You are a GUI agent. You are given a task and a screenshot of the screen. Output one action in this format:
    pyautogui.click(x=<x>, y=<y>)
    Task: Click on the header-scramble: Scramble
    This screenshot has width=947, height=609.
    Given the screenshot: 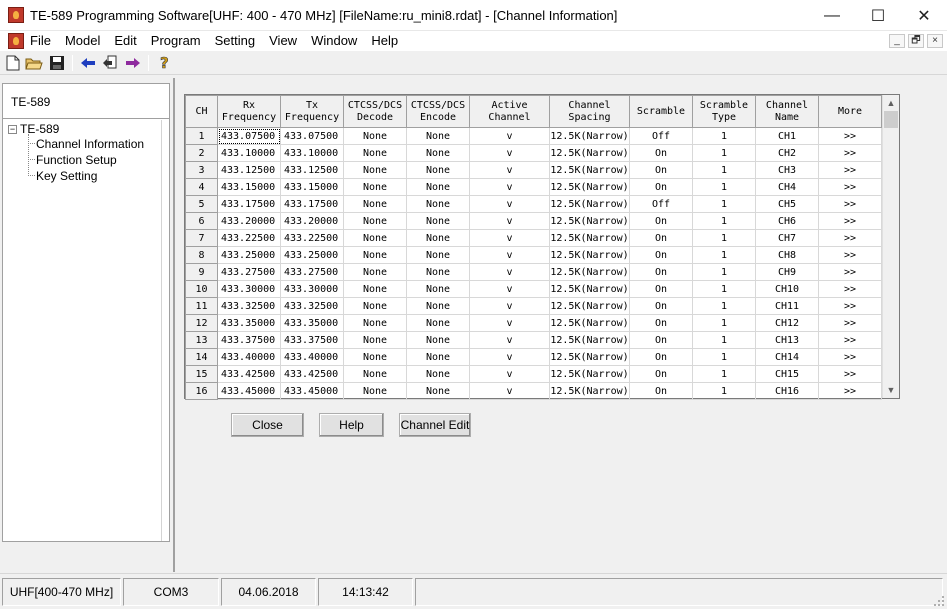 What is the action you would take?
    pyautogui.click(x=661, y=111)
    